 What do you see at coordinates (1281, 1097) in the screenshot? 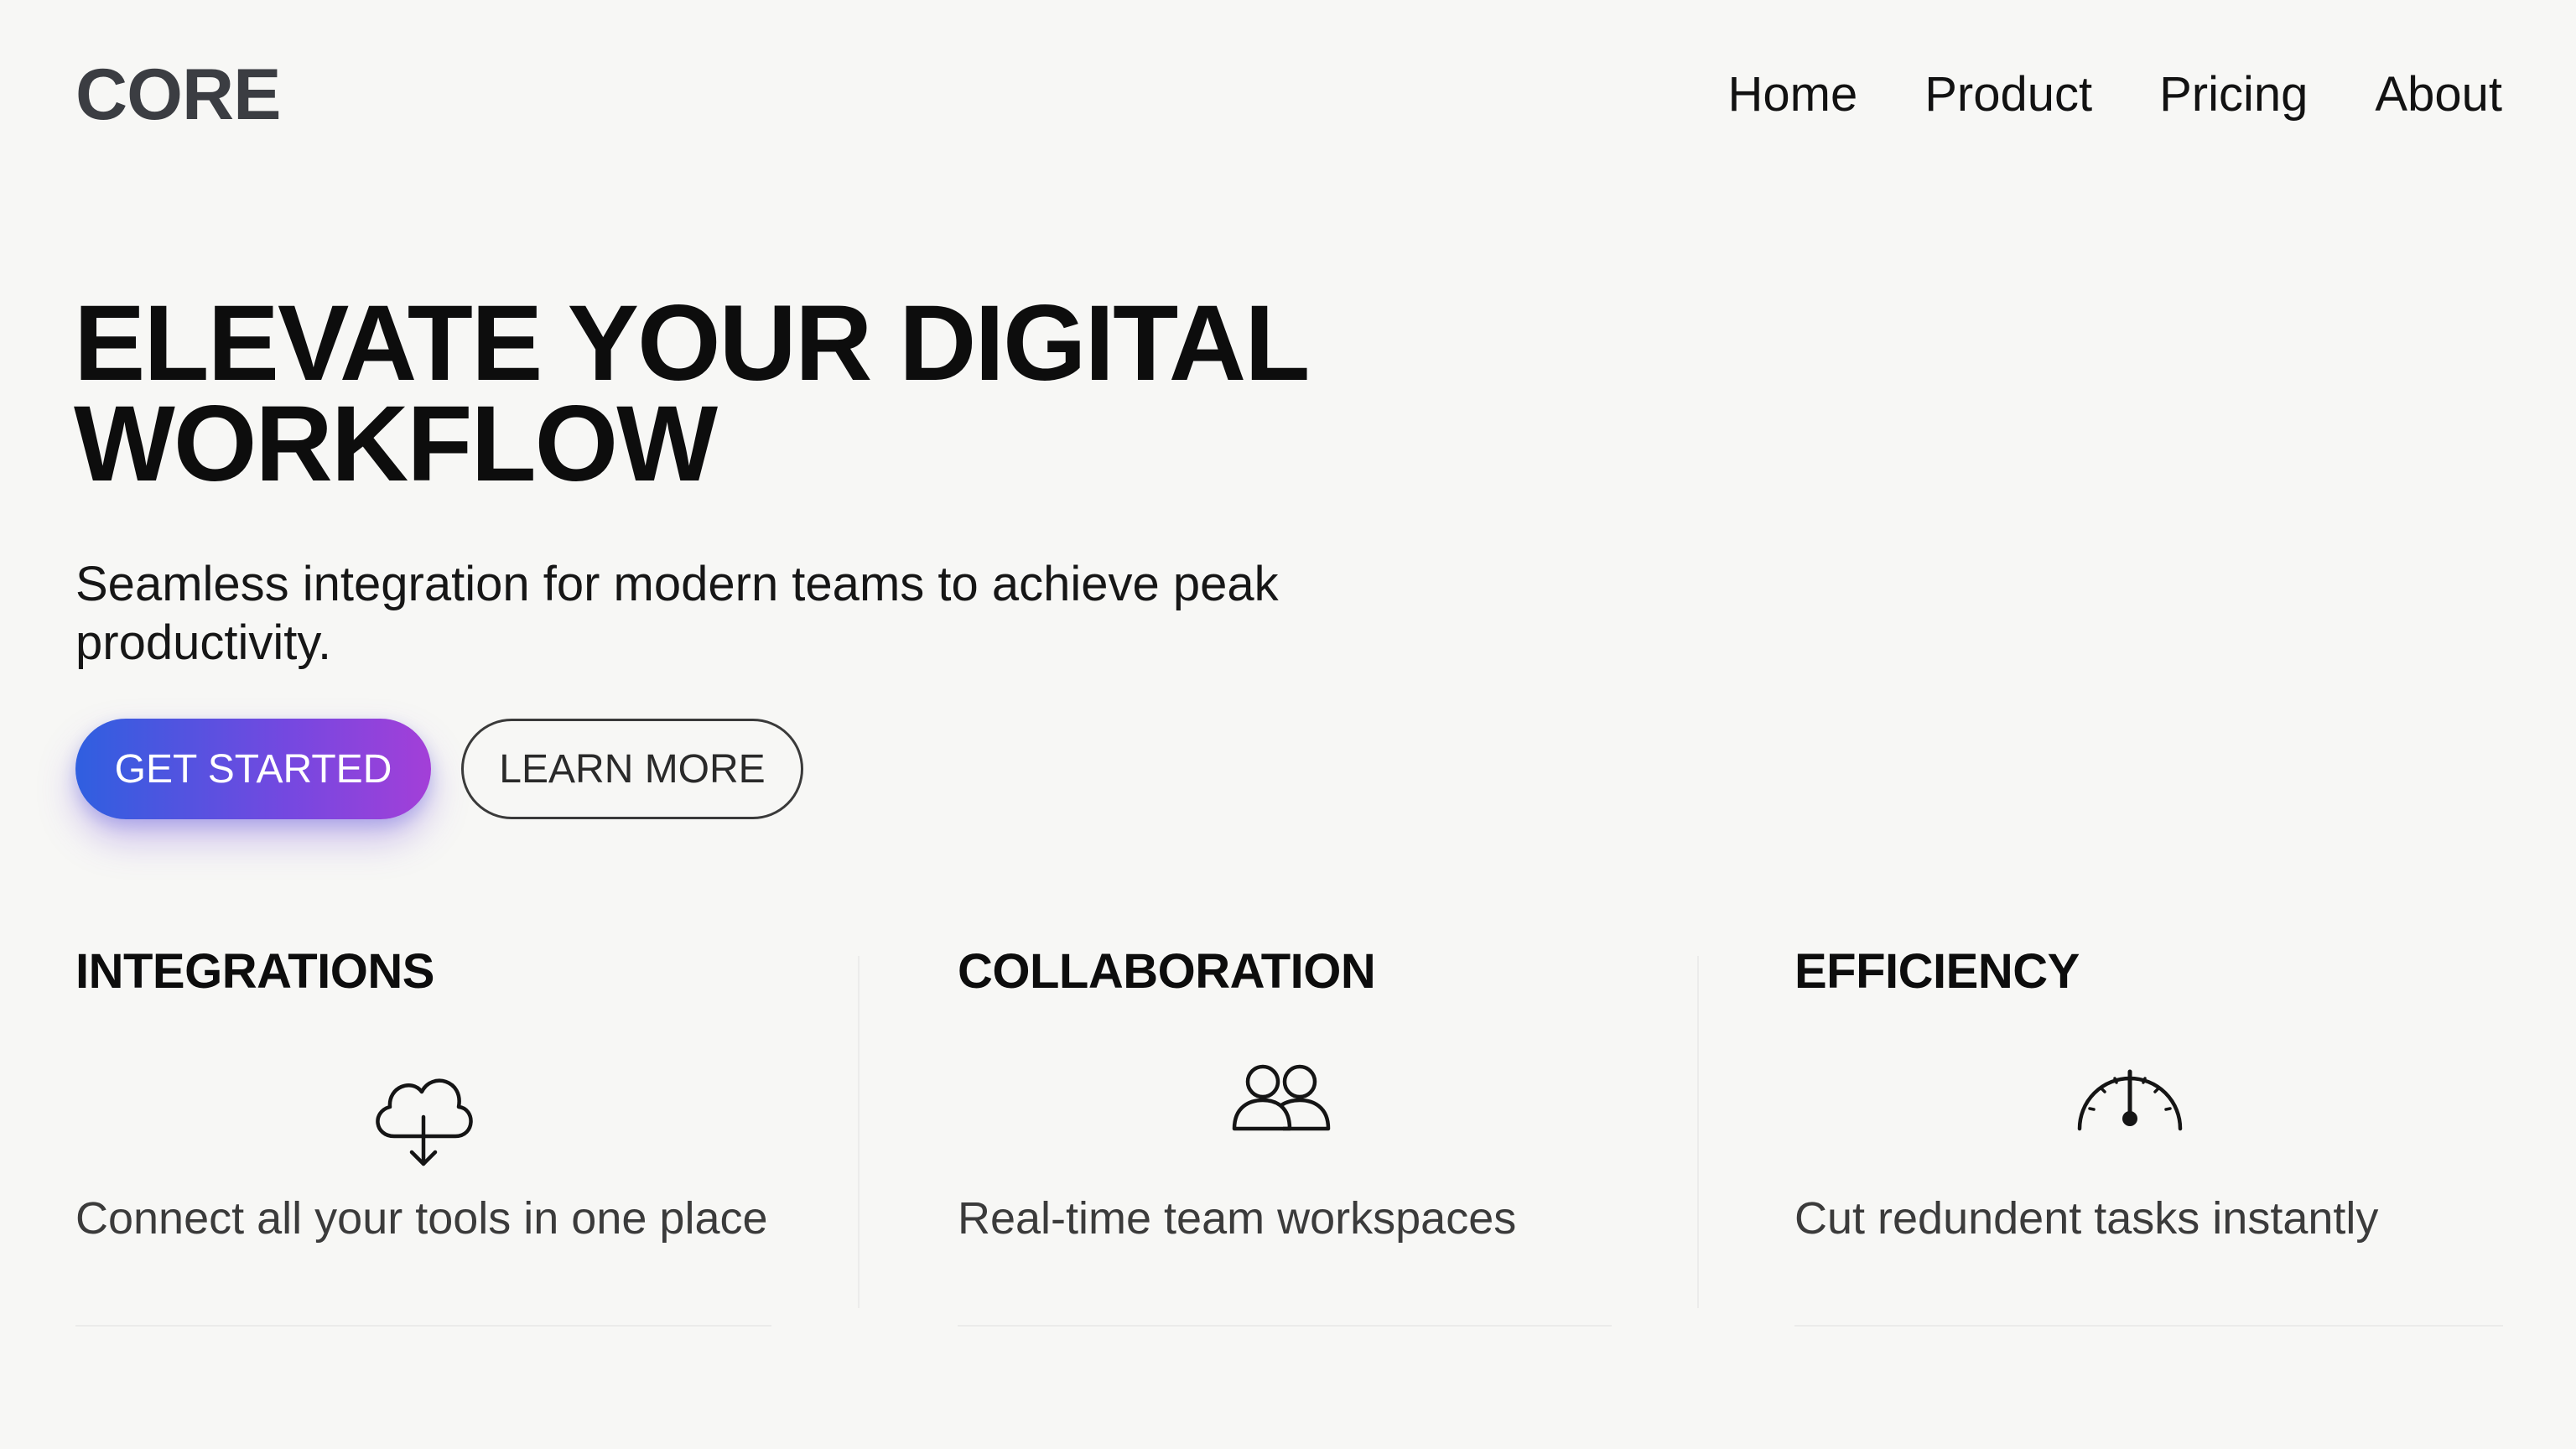
I see `team-users-icon` at bounding box center [1281, 1097].